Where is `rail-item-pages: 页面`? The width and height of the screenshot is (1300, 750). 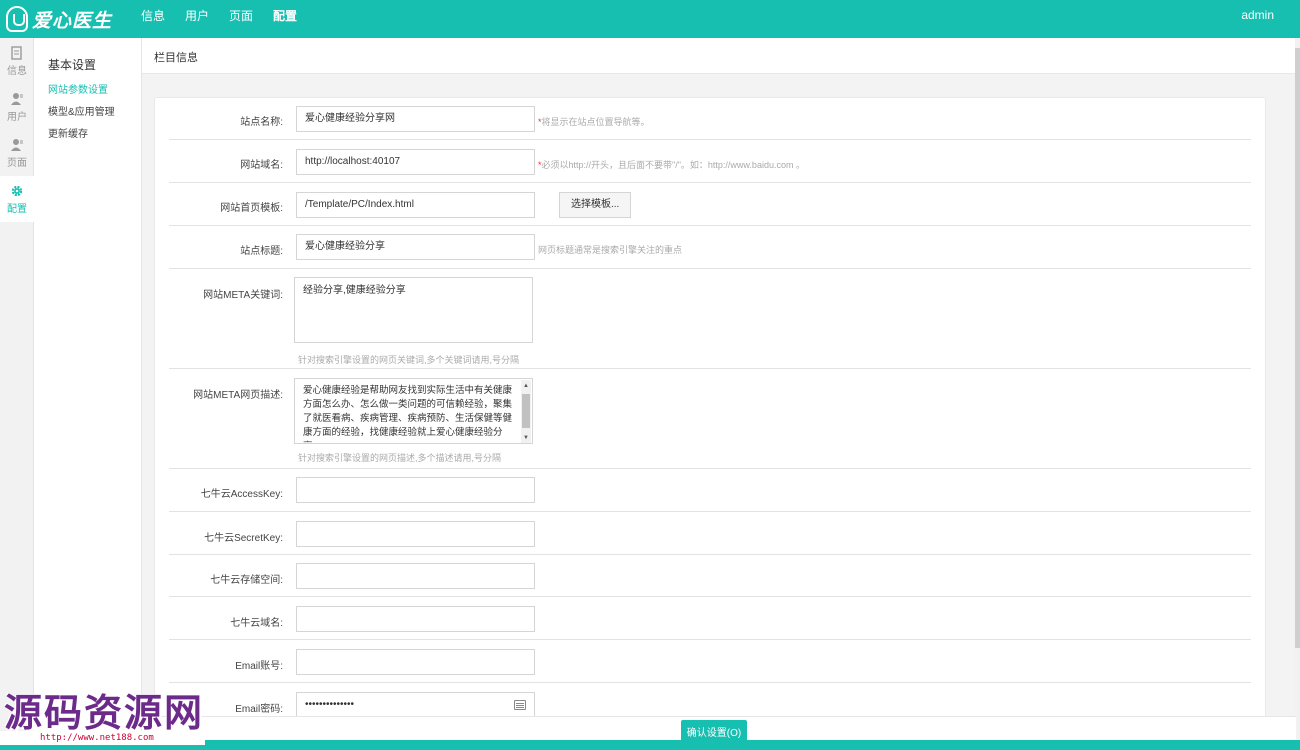
rail-item-pages: 页面 is located at coordinates (17, 153).